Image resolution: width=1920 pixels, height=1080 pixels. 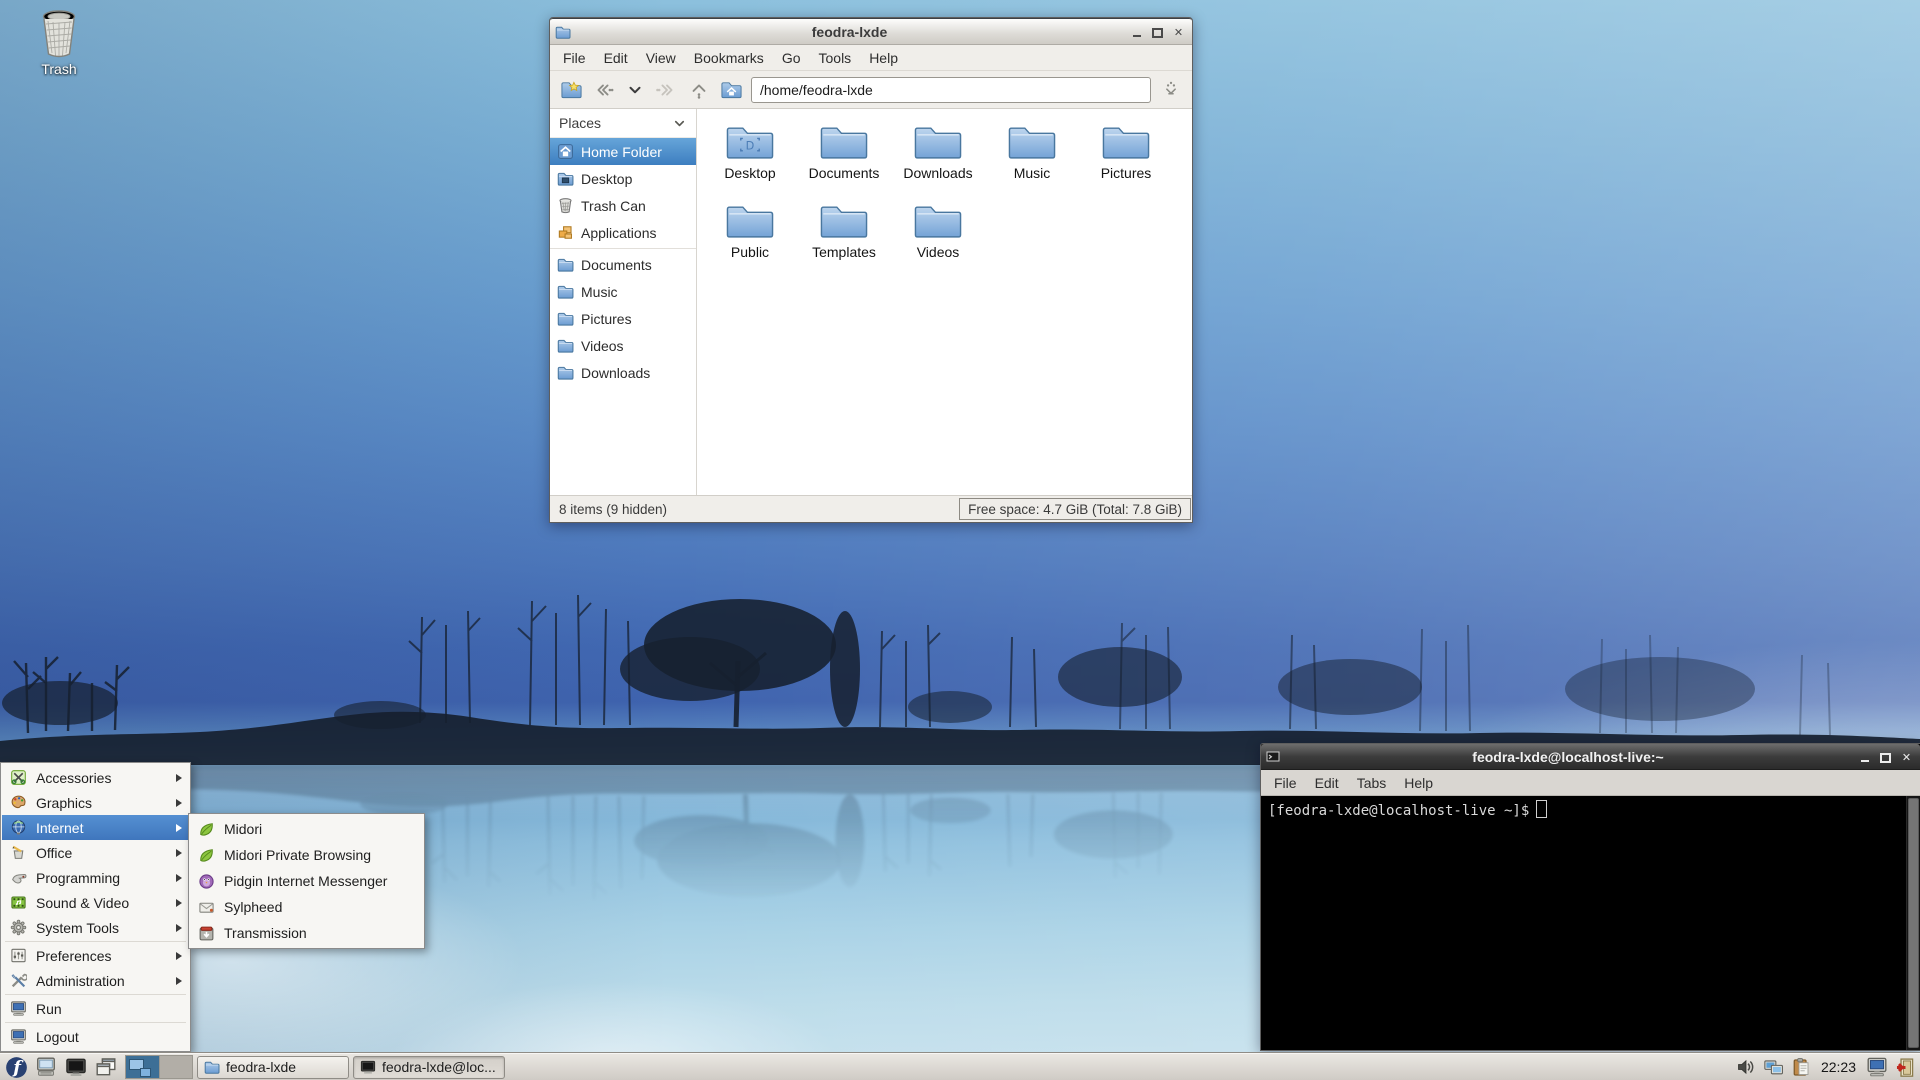 I want to click on sidebar-item-home-folder: Home Folder, so click(x=623, y=151).